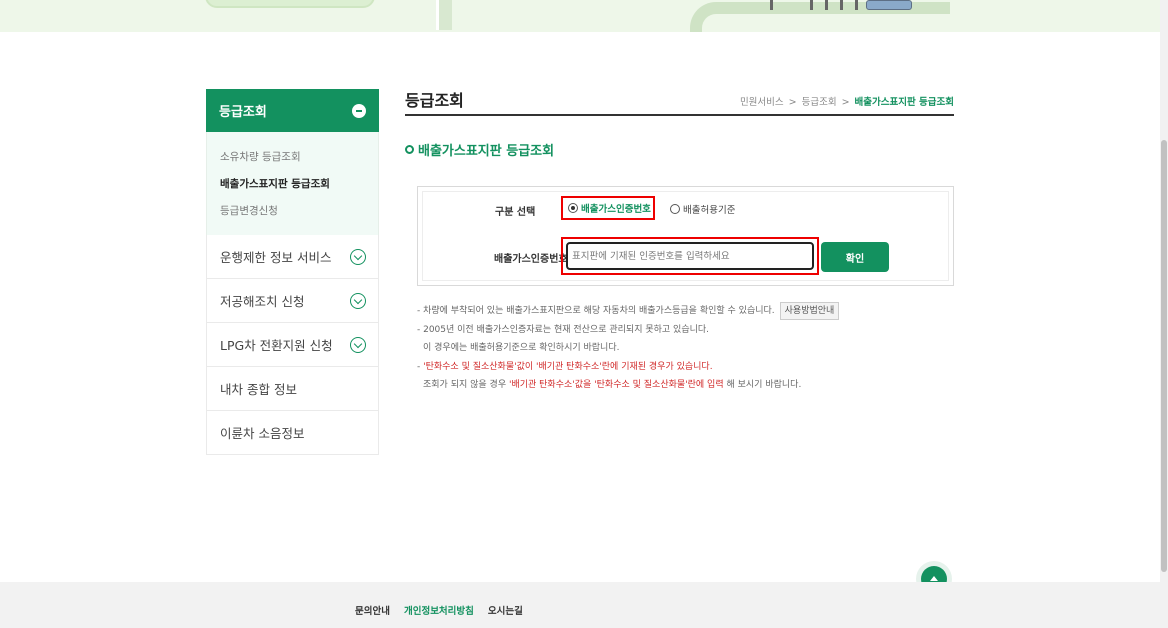 The width and height of the screenshot is (1168, 628). I want to click on radio-unselected-icon, so click(675, 209).